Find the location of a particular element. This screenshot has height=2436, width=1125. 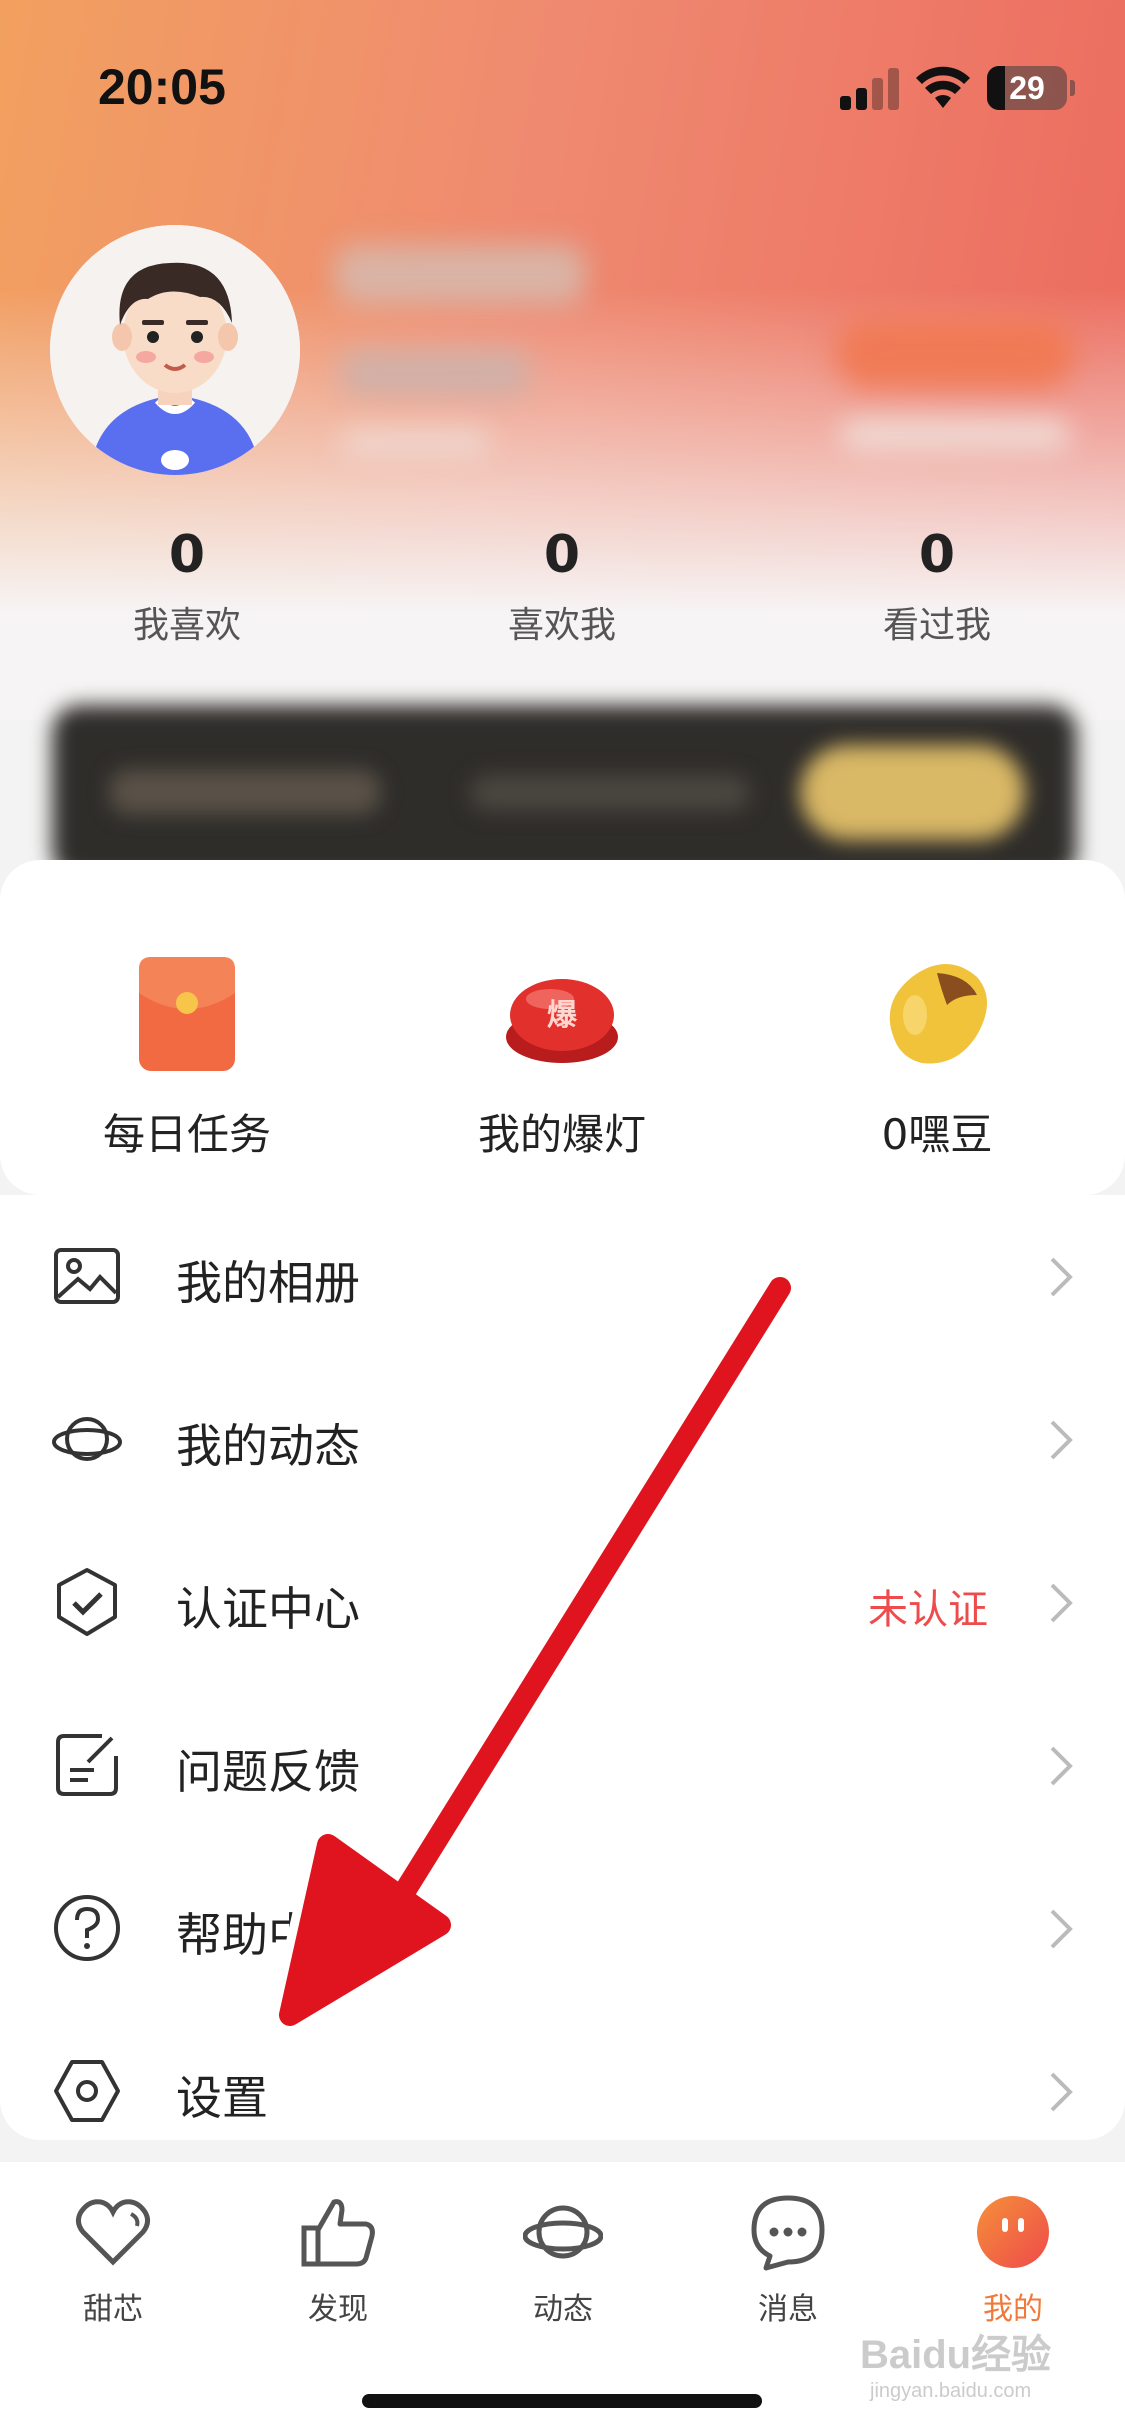

stat-i-like: 0 我喜欢 is located at coordinates (187, 584).